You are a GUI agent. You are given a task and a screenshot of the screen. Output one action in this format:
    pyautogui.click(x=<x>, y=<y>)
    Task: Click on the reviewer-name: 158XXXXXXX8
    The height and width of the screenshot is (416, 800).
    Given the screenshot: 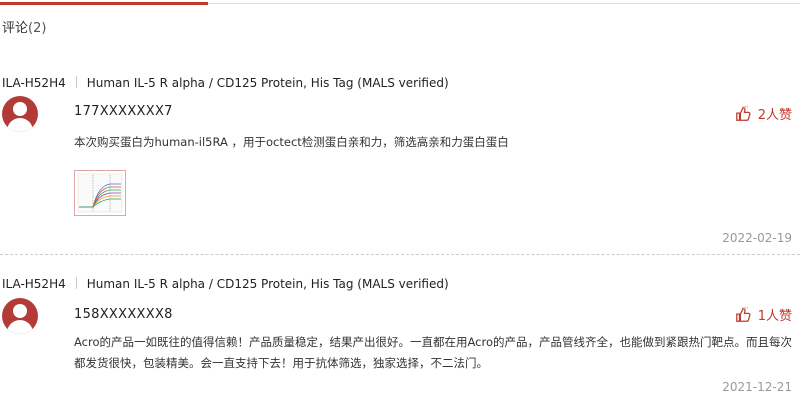 What is the action you would take?
    pyautogui.click(x=123, y=314)
    